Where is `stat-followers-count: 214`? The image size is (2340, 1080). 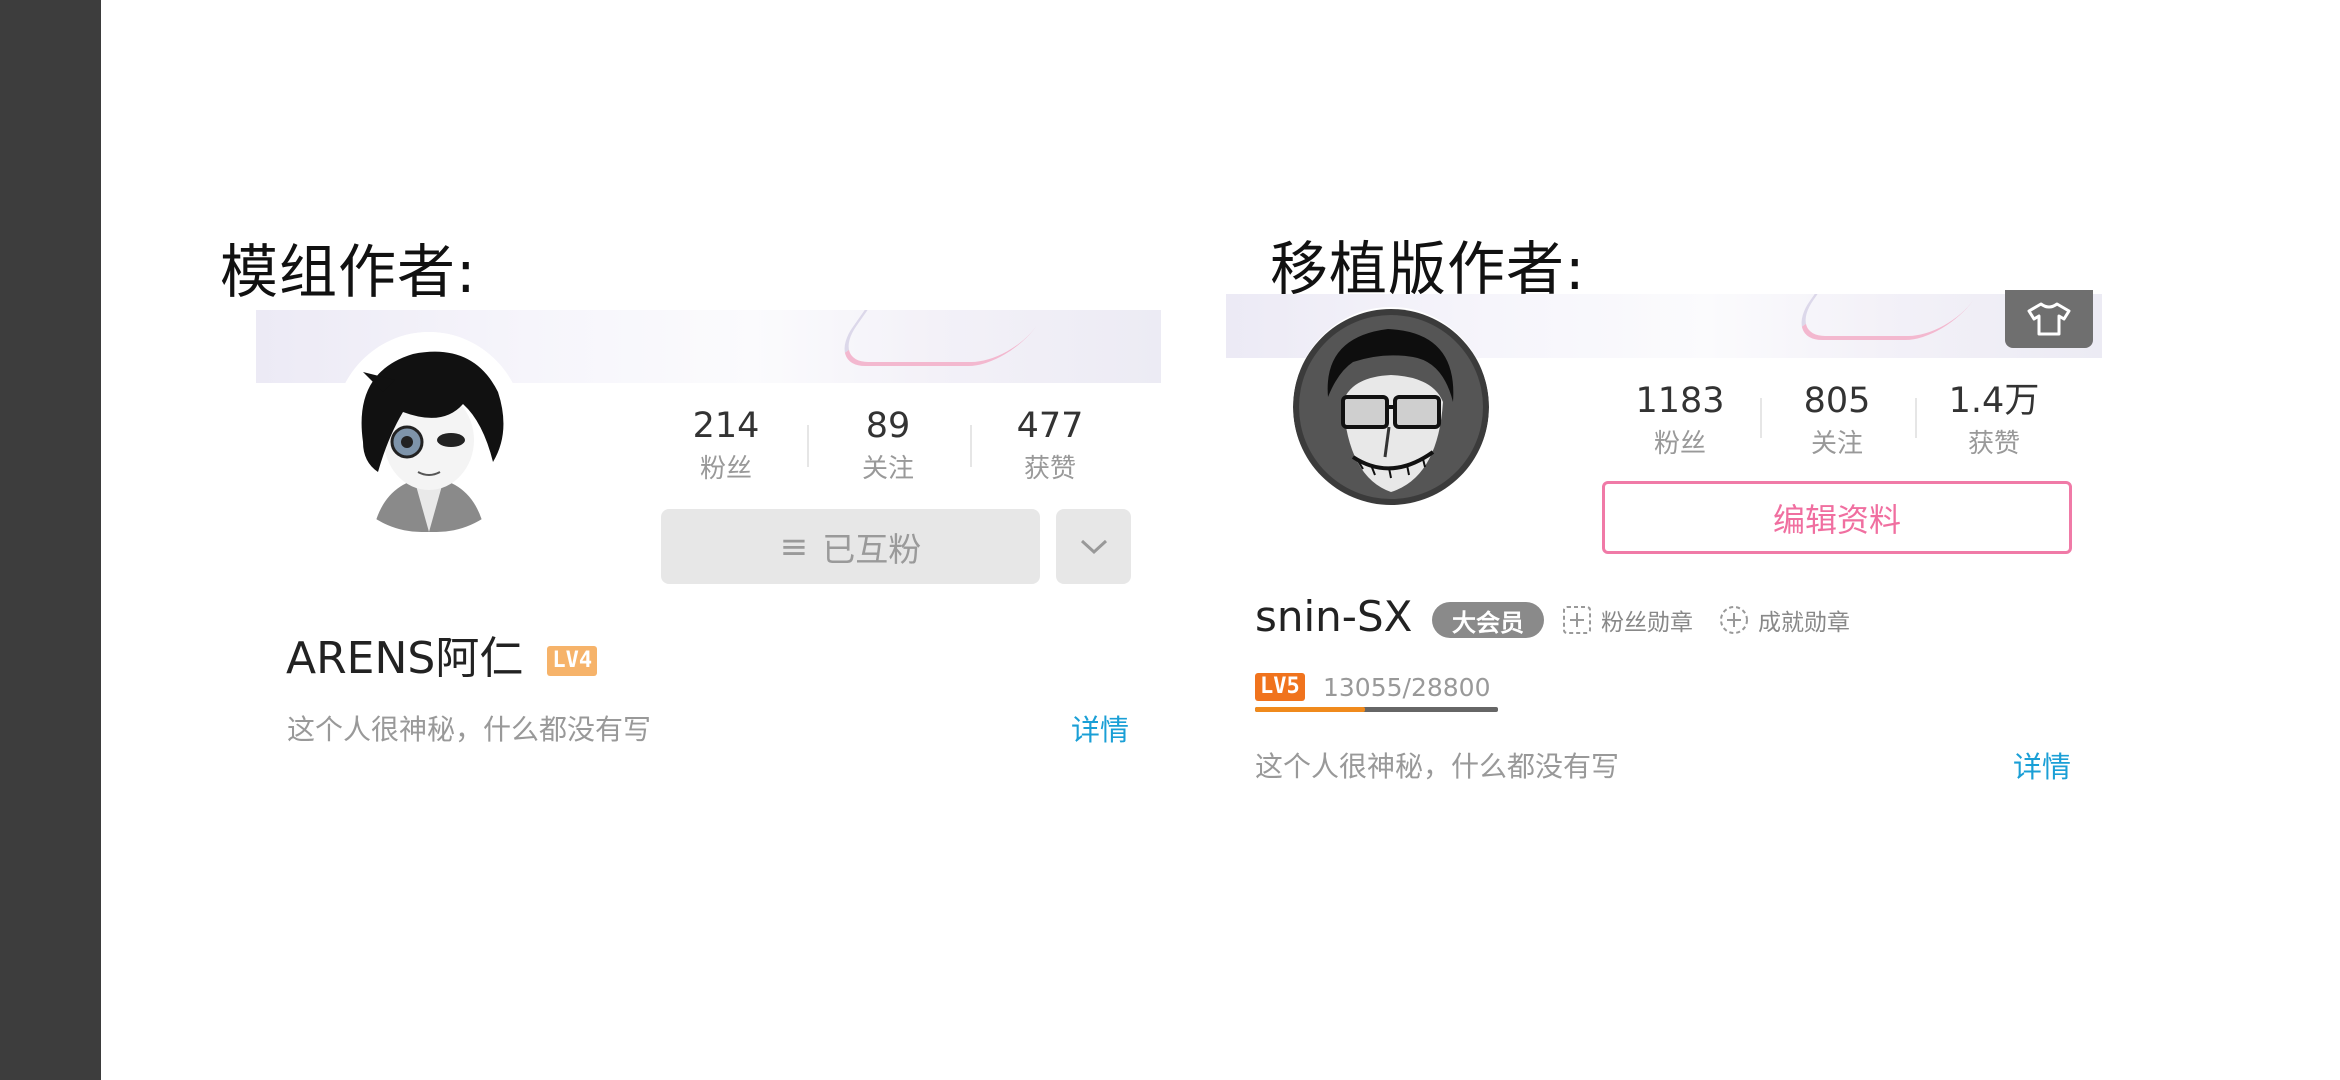
stat-followers-count: 214 is located at coordinates (726, 426).